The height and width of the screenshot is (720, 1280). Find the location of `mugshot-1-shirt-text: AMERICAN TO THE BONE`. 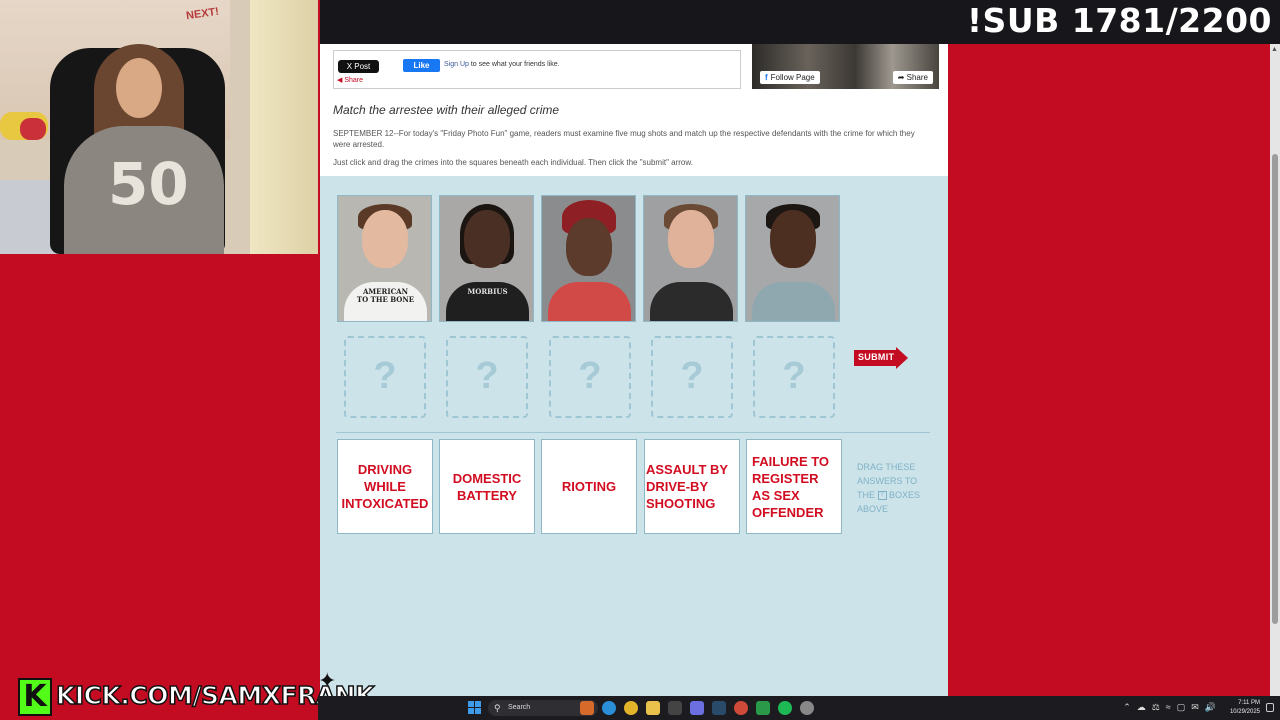

mugshot-1-shirt-text: AMERICAN TO THE BONE is located at coordinates (385, 295).